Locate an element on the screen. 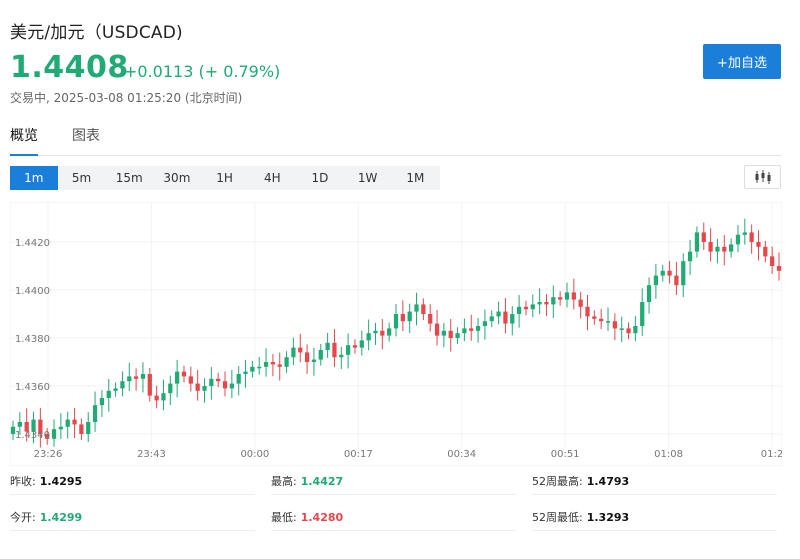 The image size is (800, 559). x-tick-label: 23:43 is located at coordinates (151, 454).